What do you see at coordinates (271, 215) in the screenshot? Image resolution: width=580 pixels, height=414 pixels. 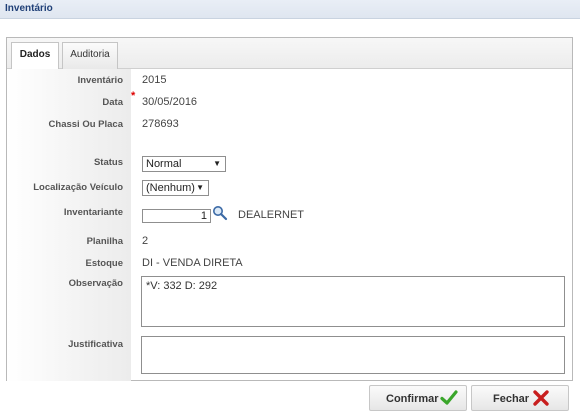 I see `inventariante-name: DEALERNET` at bounding box center [271, 215].